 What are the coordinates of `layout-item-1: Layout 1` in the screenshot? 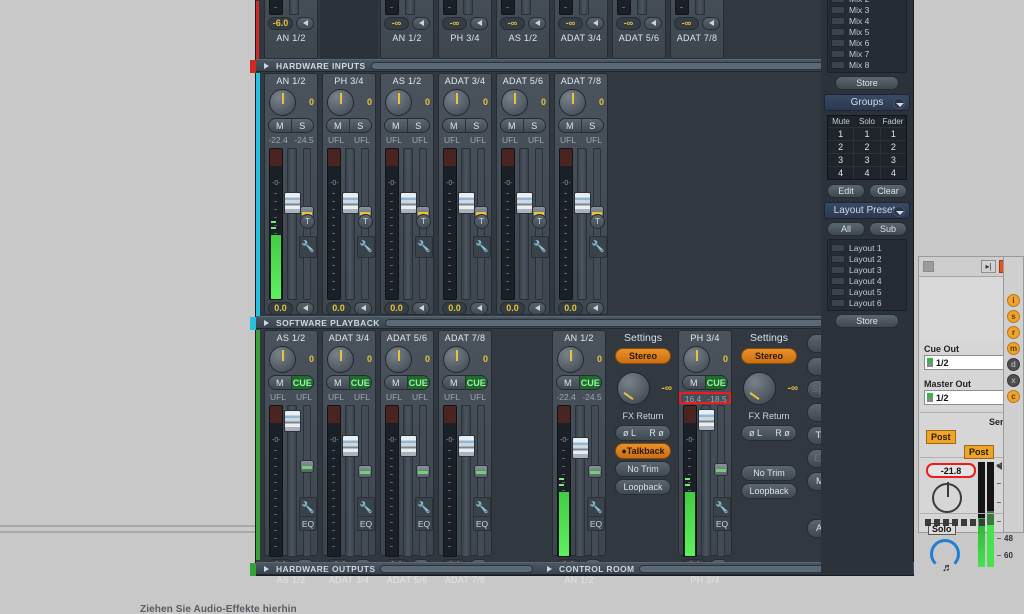 It's located at (867, 247).